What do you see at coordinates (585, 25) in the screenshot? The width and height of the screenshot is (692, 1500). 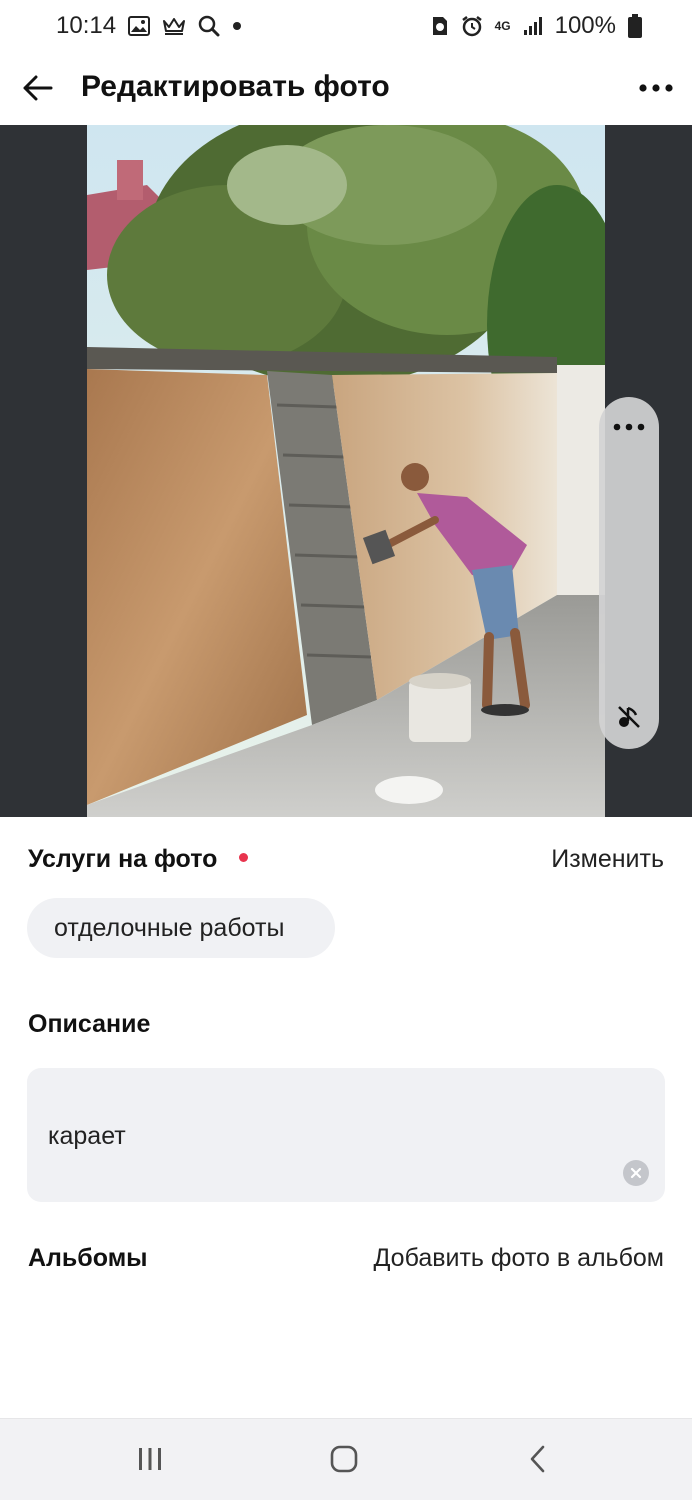 I see `battery-percent: 100%` at bounding box center [585, 25].